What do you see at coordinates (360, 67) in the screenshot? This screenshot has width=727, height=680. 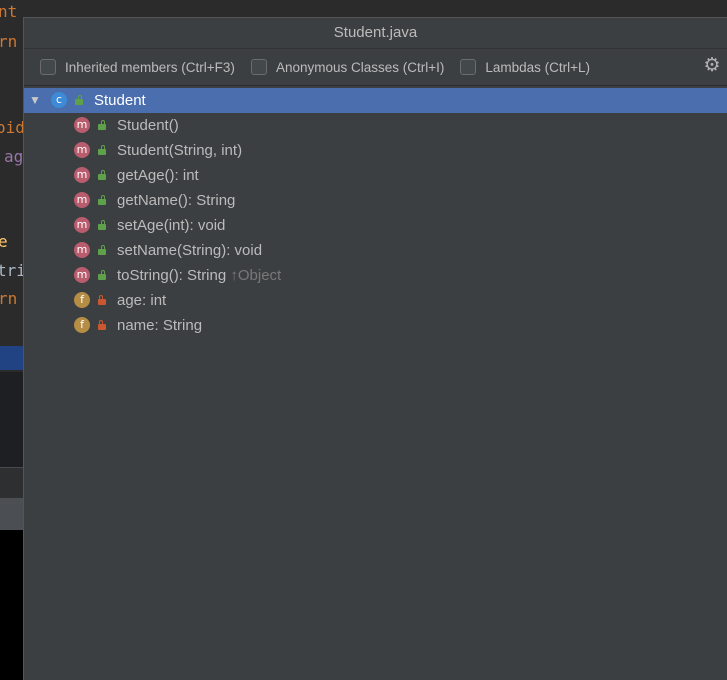 I see `checkbox-label: Anonymous Classes (Ctrl+I)` at bounding box center [360, 67].